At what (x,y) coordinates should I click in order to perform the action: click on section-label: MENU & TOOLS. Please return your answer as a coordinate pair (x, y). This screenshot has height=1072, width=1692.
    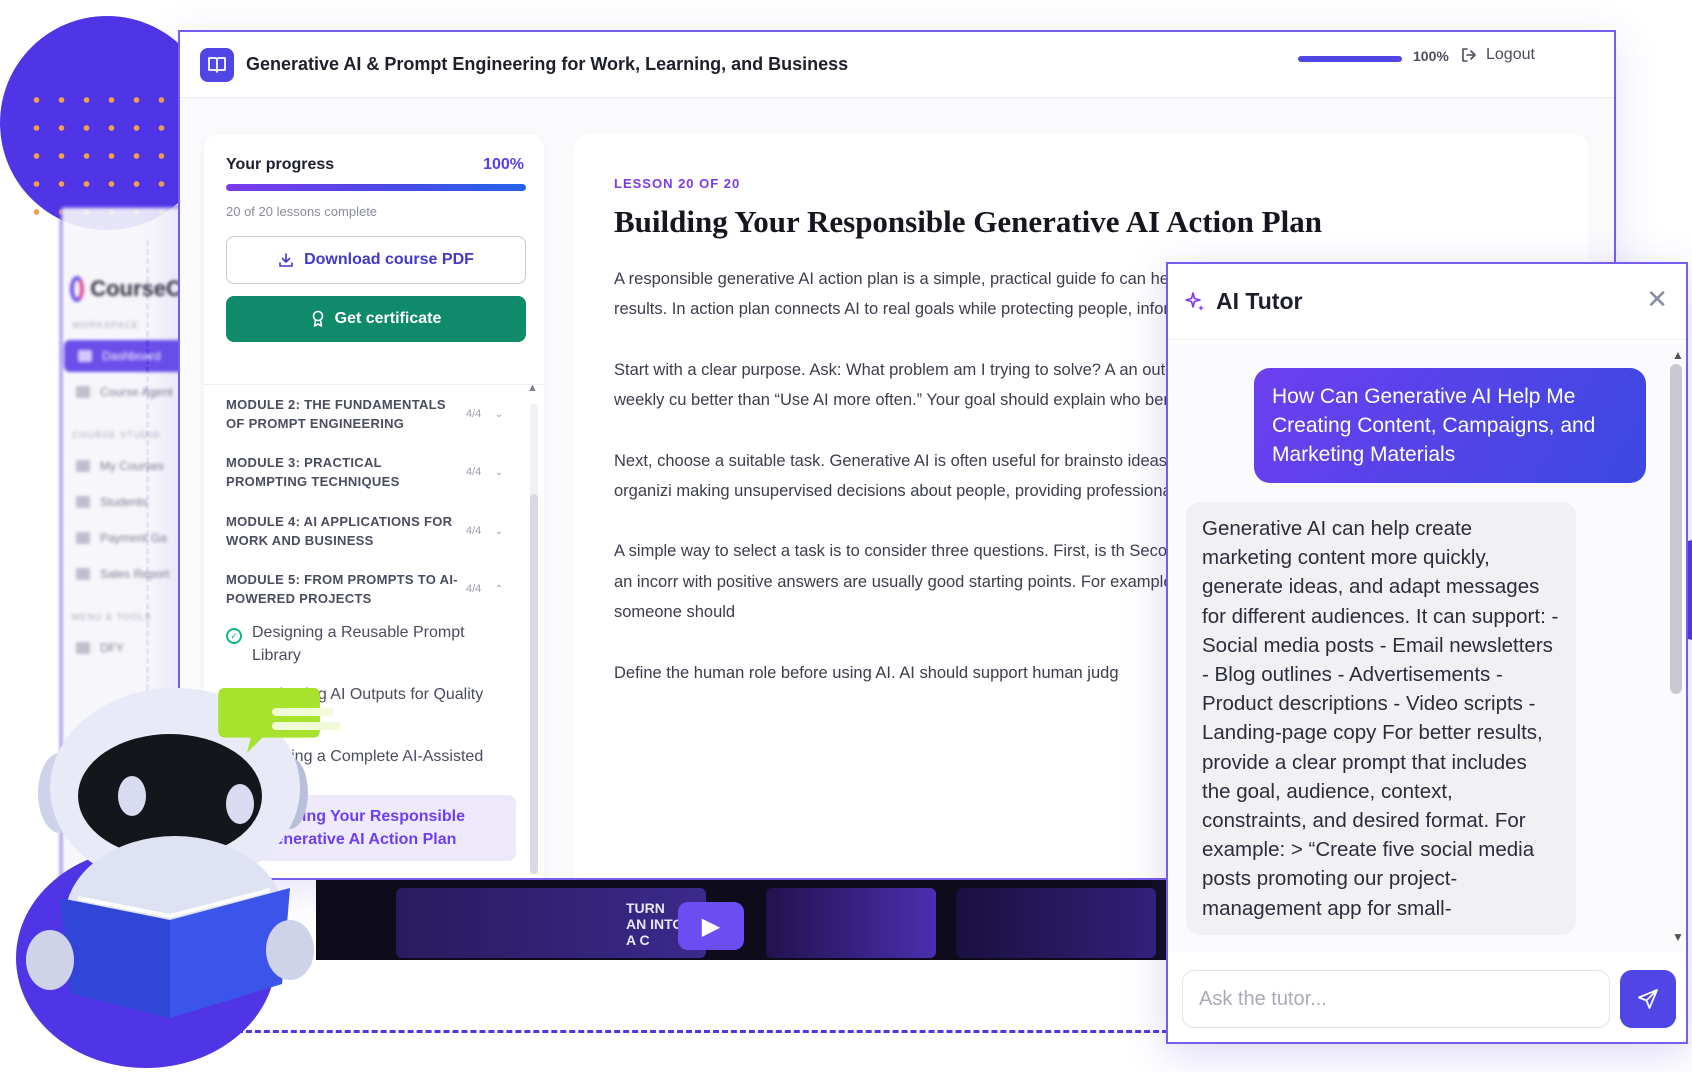
    Looking at the image, I should click on (112, 617).